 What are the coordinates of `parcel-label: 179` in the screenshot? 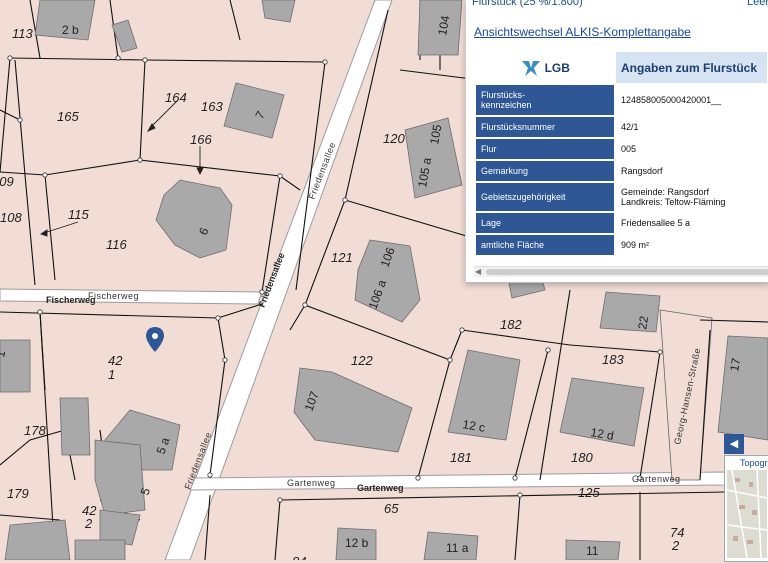 It's located at (18, 493).